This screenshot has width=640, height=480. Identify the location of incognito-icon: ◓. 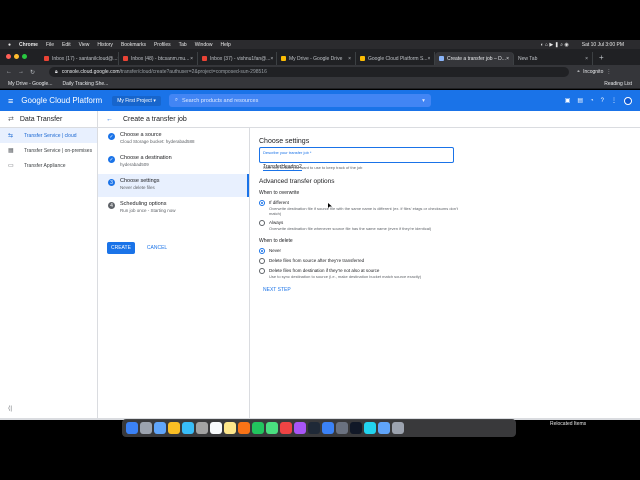
(579, 72).